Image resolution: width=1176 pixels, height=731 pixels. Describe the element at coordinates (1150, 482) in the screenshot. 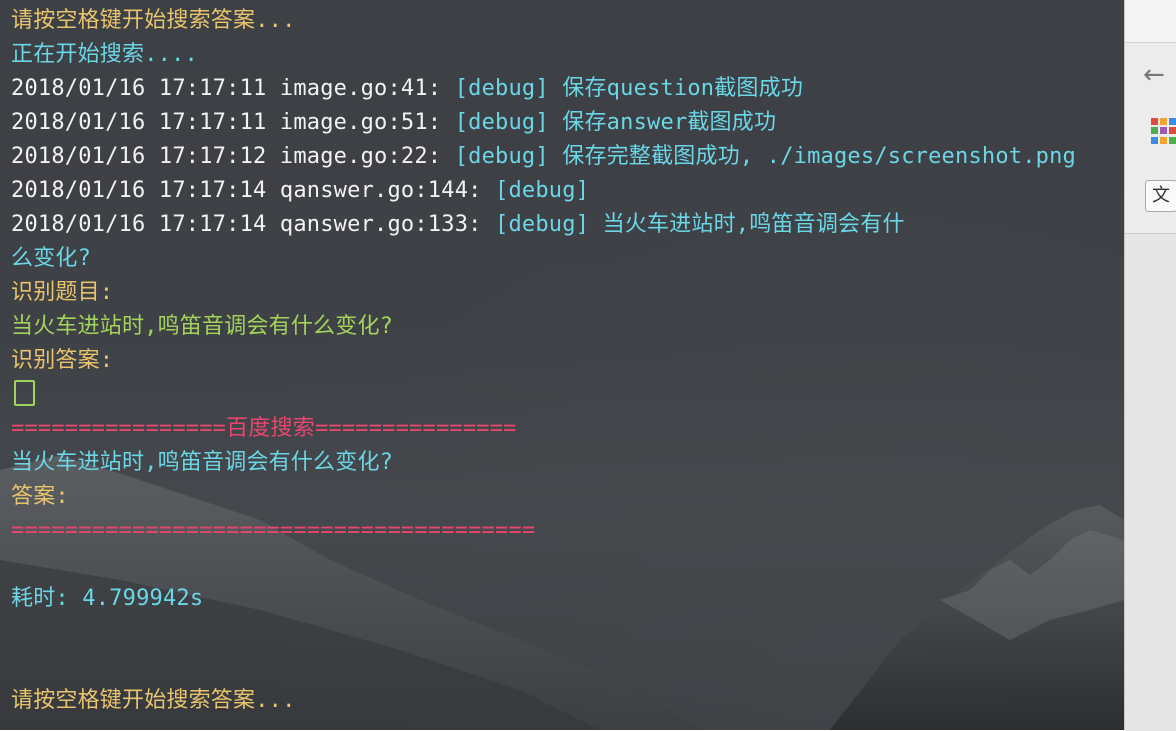

I see `side-panel-body` at that location.